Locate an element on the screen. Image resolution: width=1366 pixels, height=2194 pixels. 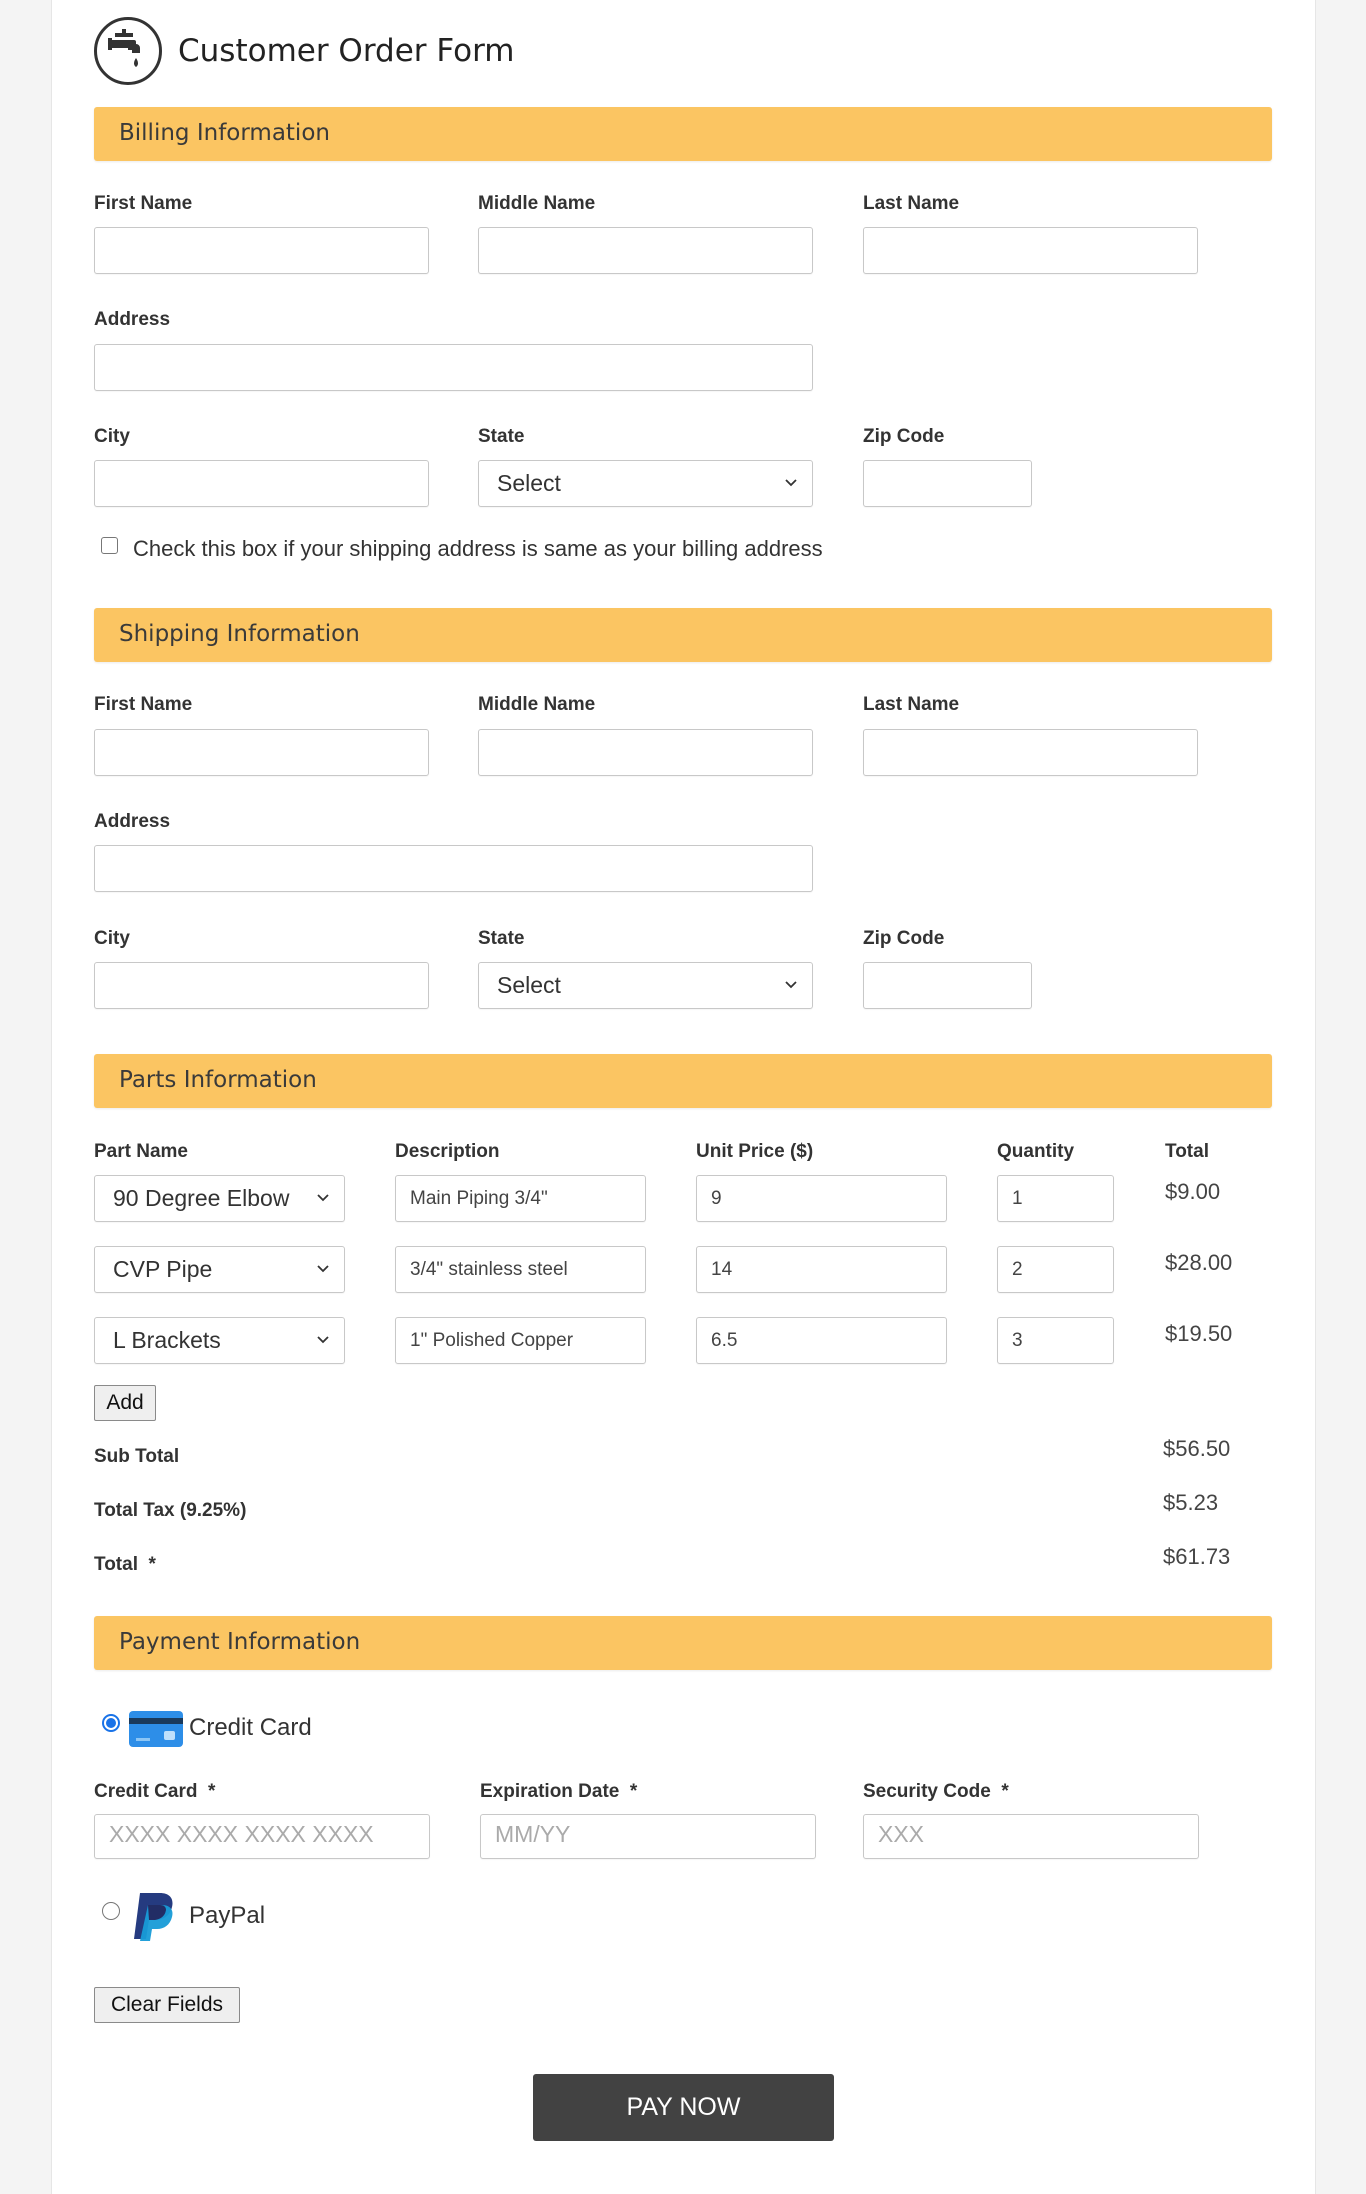
shipping-middle-name-label: Middle Name is located at coordinates (537, 704).